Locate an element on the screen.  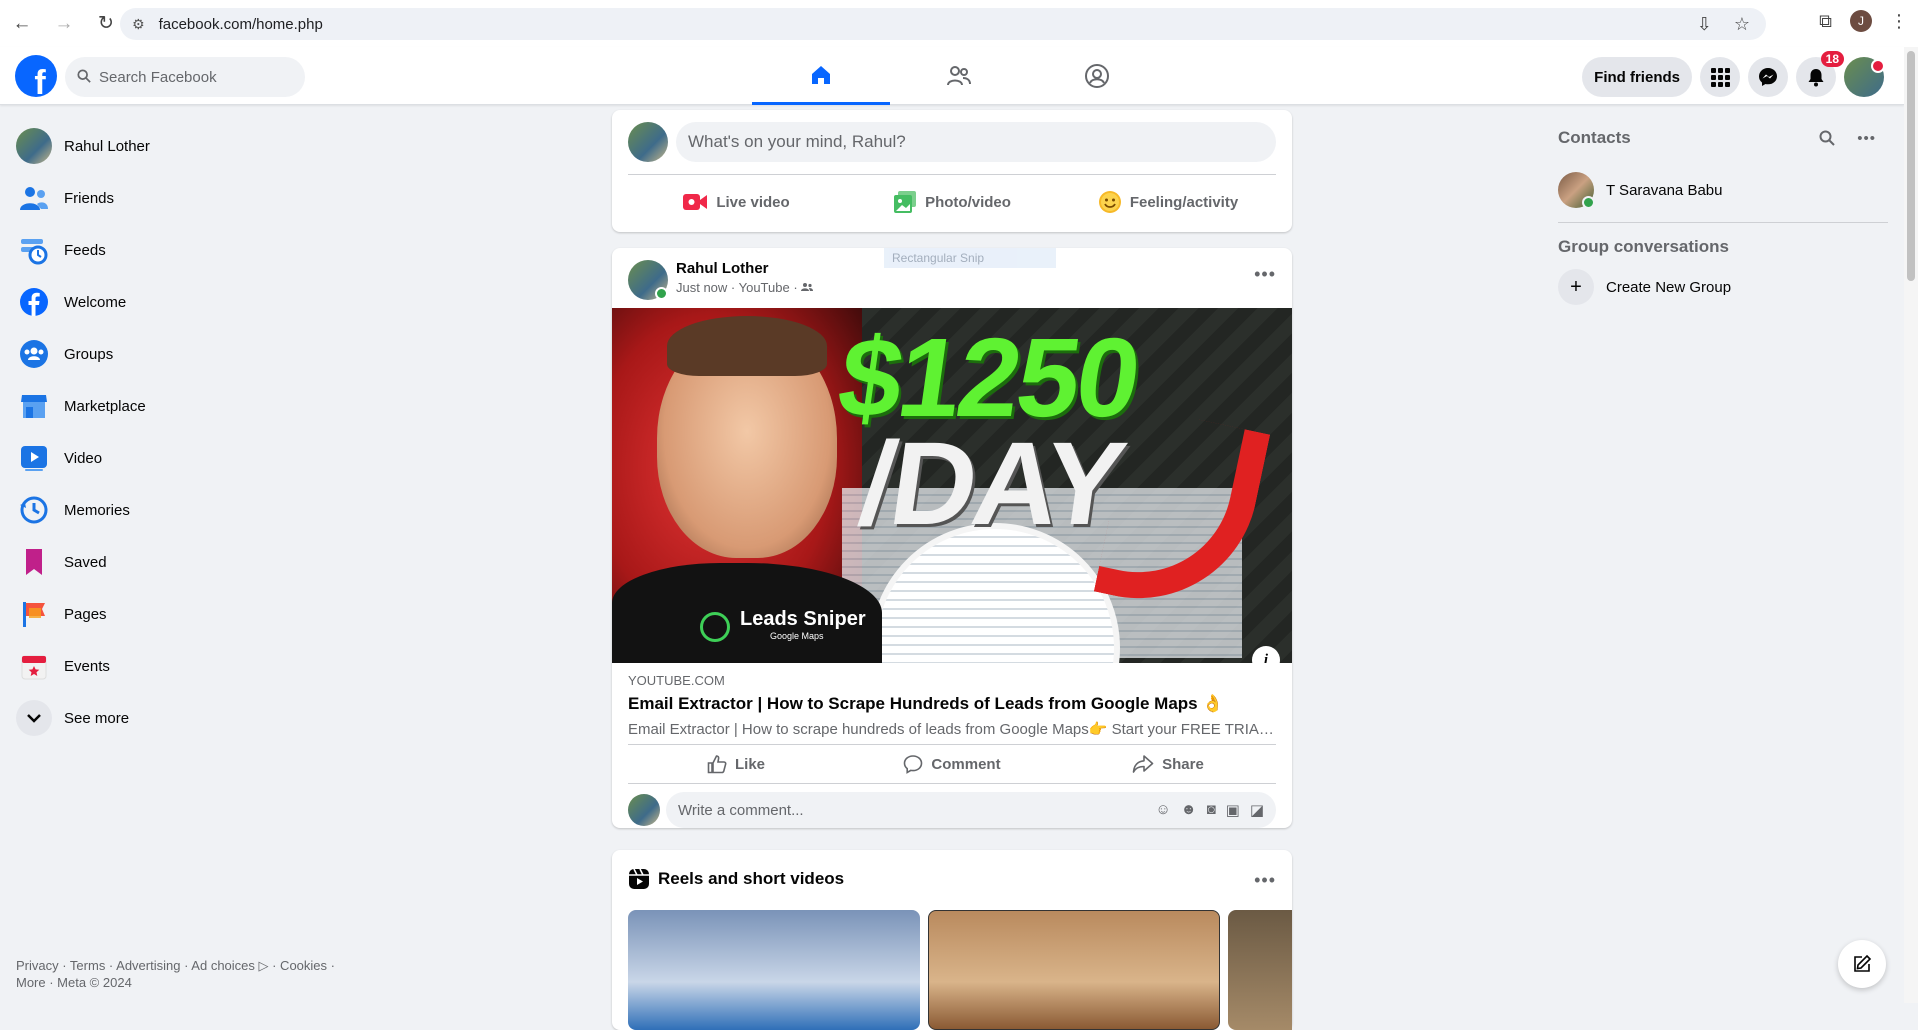
bookmark-star-icon: ☆ is located at coordinates (1742, 24).